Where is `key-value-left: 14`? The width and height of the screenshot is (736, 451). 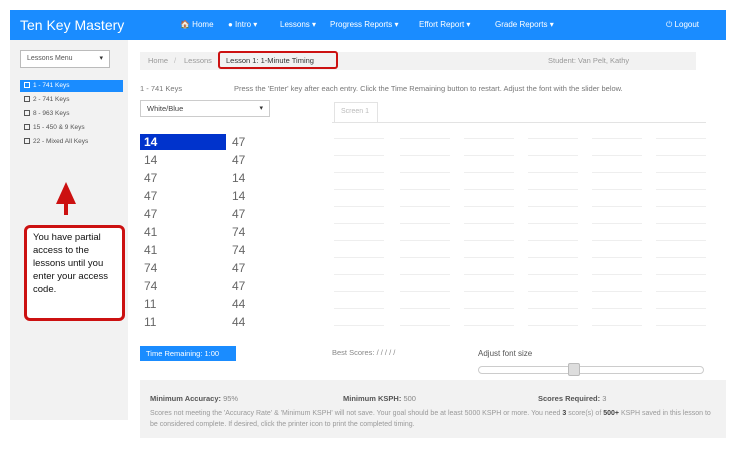 key-value-left: 14 is located at coordinates (151, 160).